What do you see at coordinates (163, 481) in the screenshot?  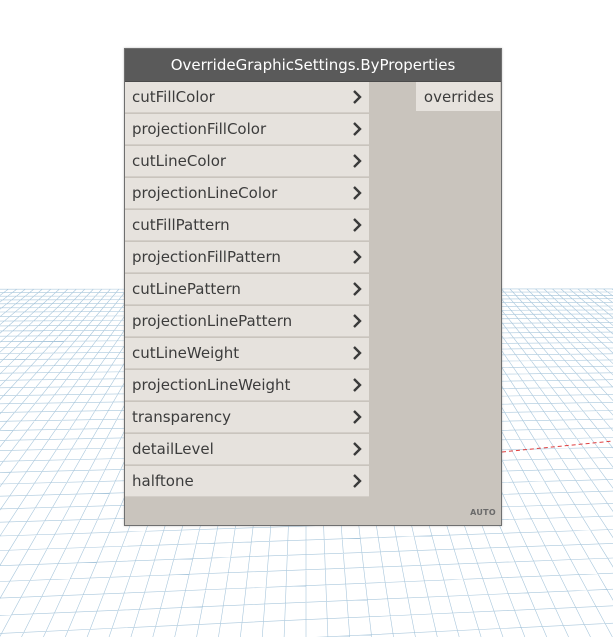 I see `input-port-label: halftone` at bounding box center [163, 481].